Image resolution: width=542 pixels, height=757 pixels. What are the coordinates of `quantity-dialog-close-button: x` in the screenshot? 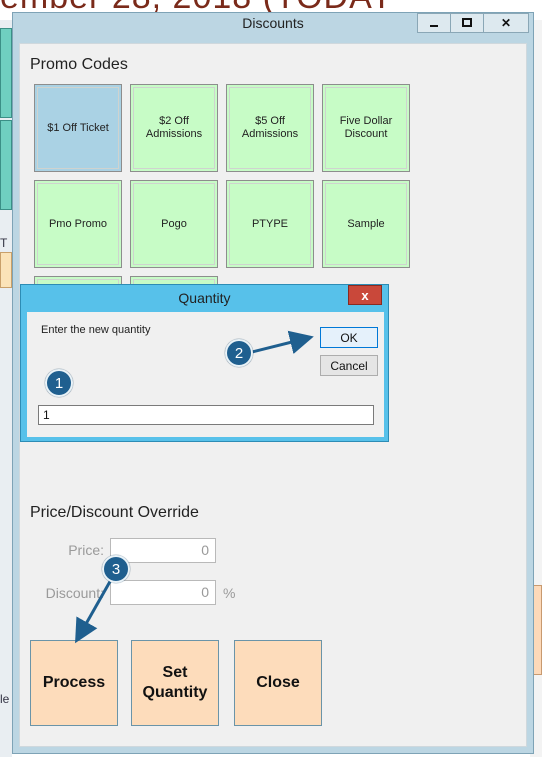 It's located at (365, 295).